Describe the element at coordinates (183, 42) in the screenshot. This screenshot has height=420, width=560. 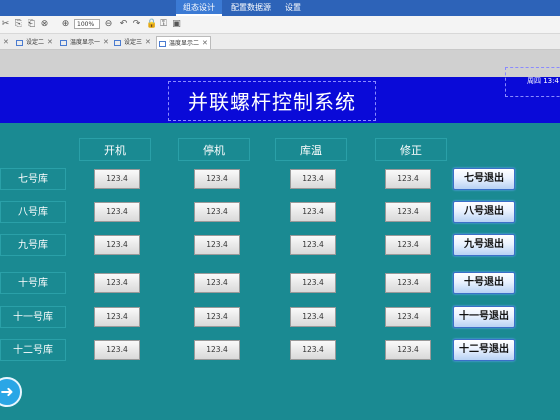
I see `tab-temp-display-2: 温度显示二 ✕` at that location.